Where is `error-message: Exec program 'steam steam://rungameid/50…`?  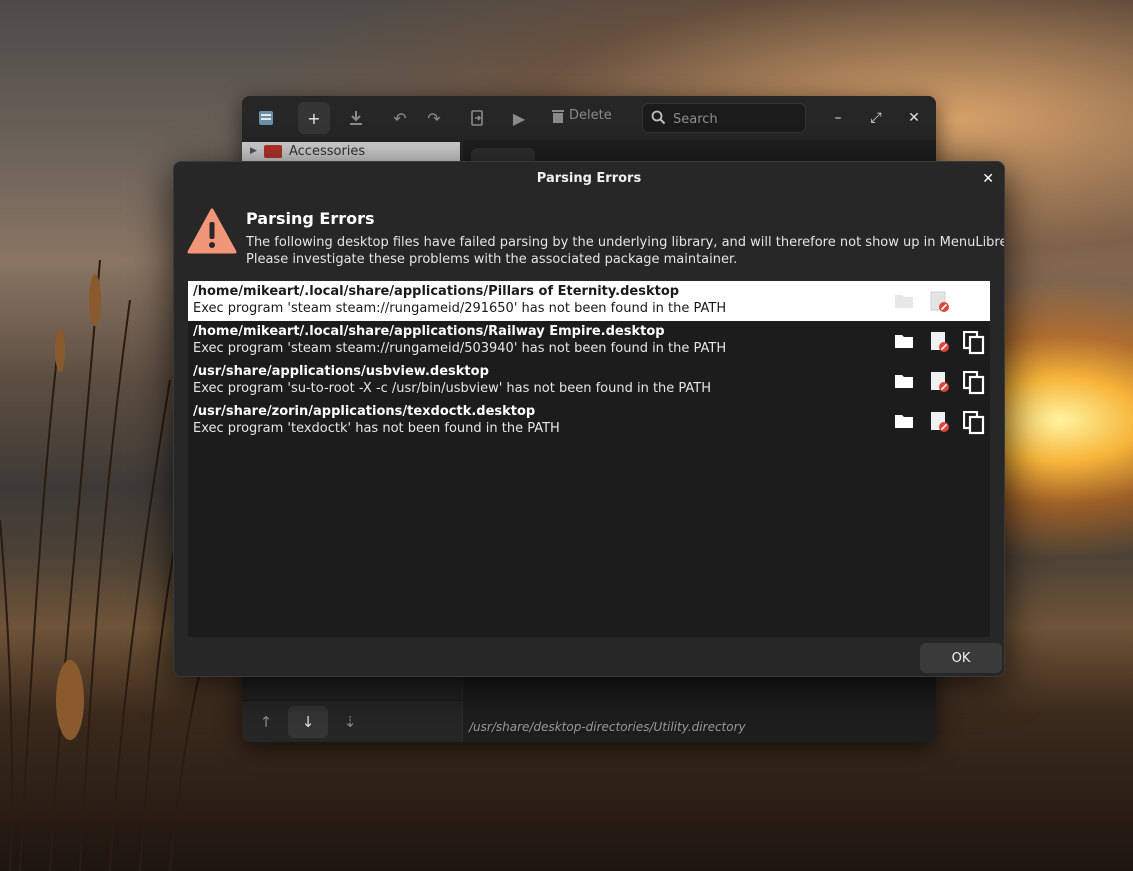
error-message: Exec program 'steam steam://rungameid/50… is located at coordinates (460, 348).